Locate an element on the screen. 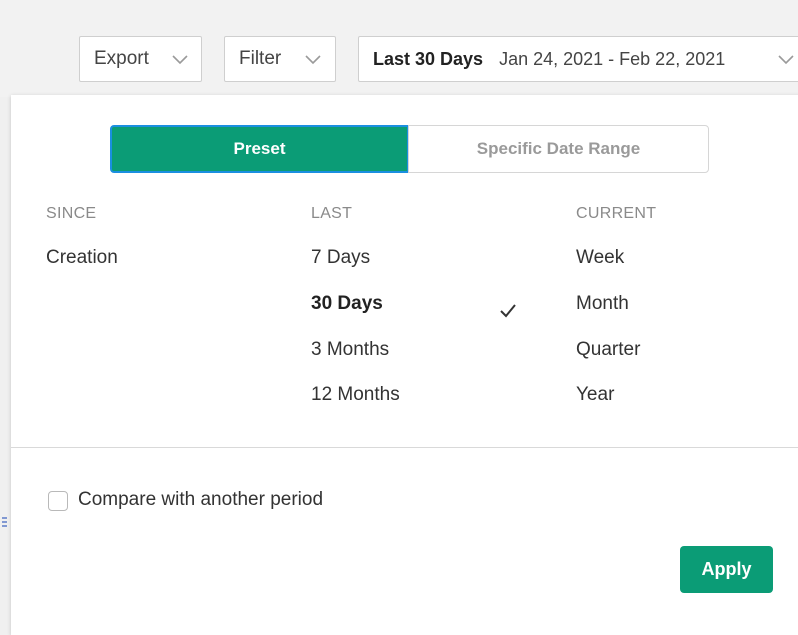 The image size is (798, 635). current-header: CURRENT is located at coordinates (616, 213).